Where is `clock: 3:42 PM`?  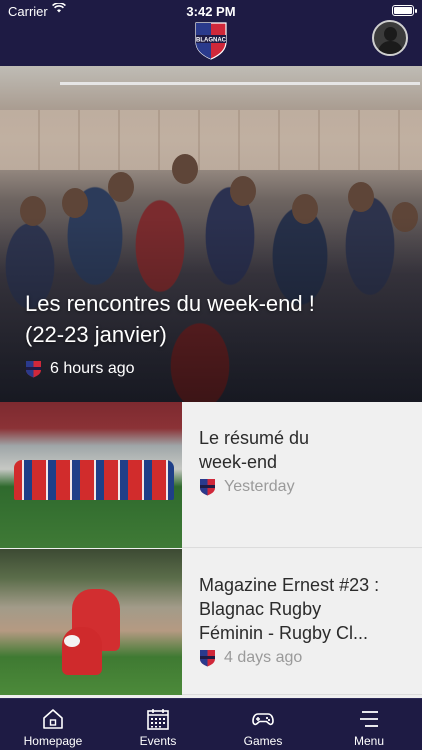
clock: 3:42 PM is located at coordinates (211, 11).